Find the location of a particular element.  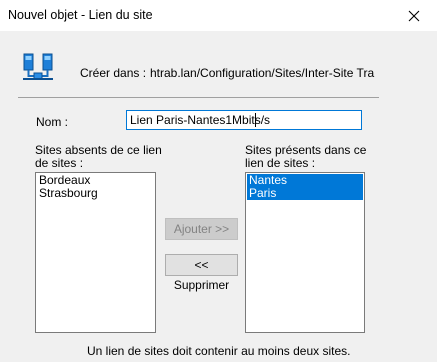

close-button is located at coordinates (414, 15).